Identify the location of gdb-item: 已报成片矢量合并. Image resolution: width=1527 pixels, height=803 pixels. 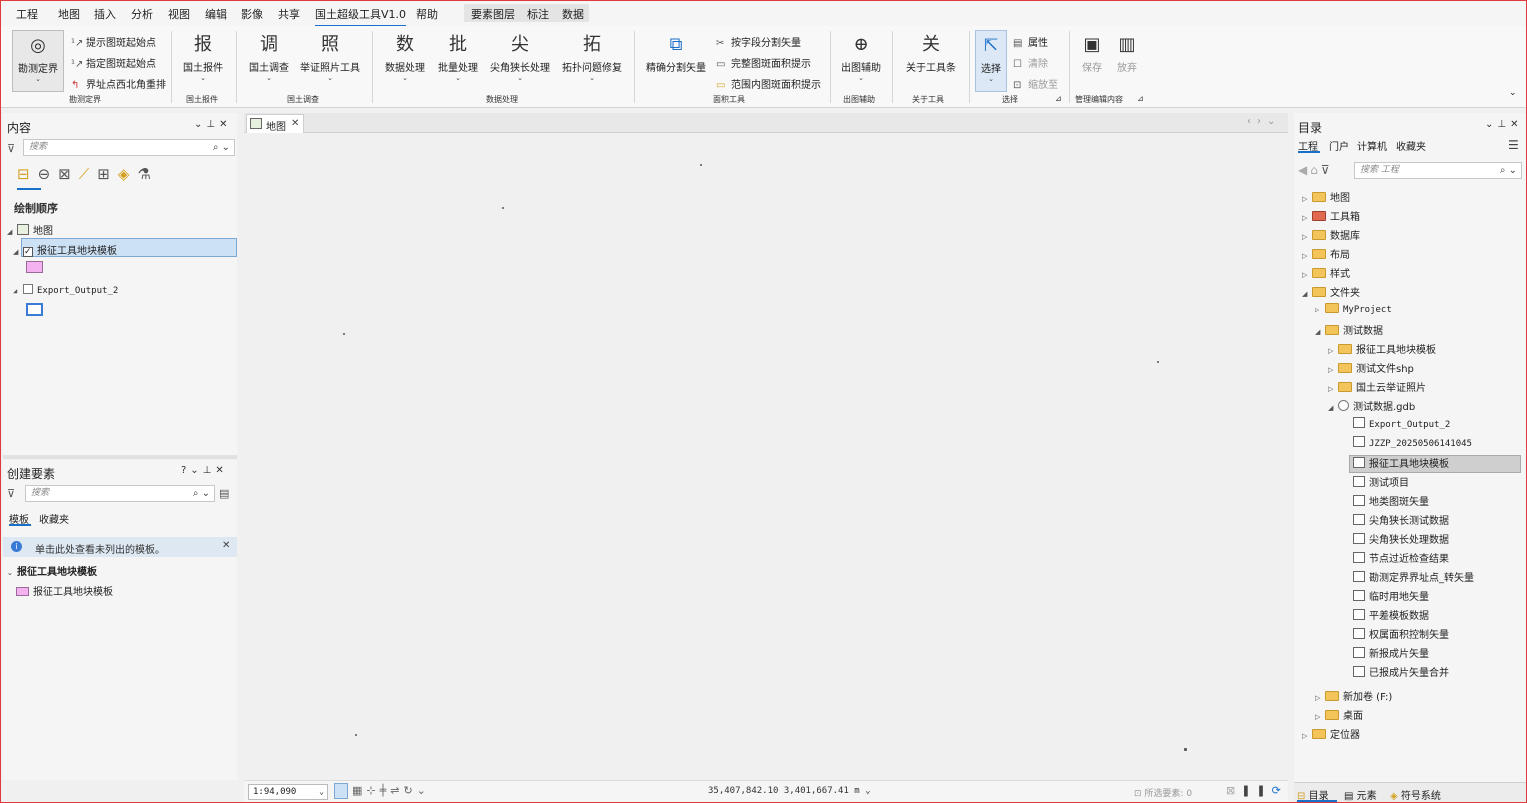
(1401, 671).